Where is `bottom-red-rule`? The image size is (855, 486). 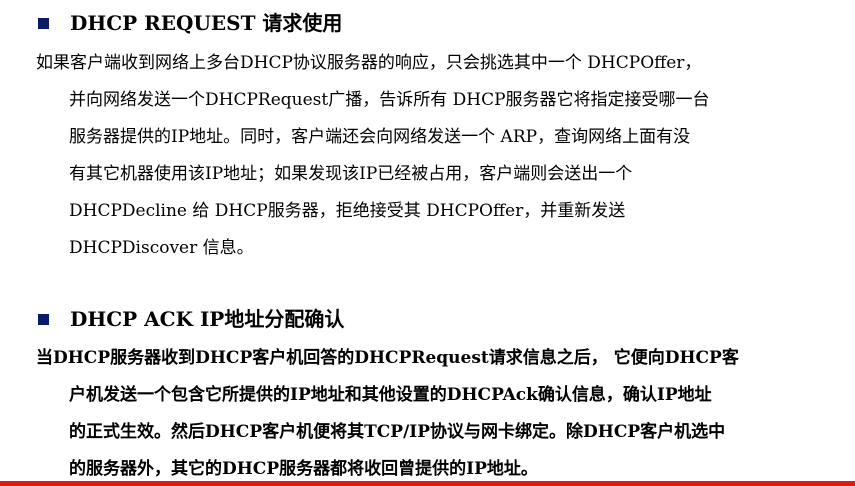 bottom-red-rule is located at coordinates (427, 483).